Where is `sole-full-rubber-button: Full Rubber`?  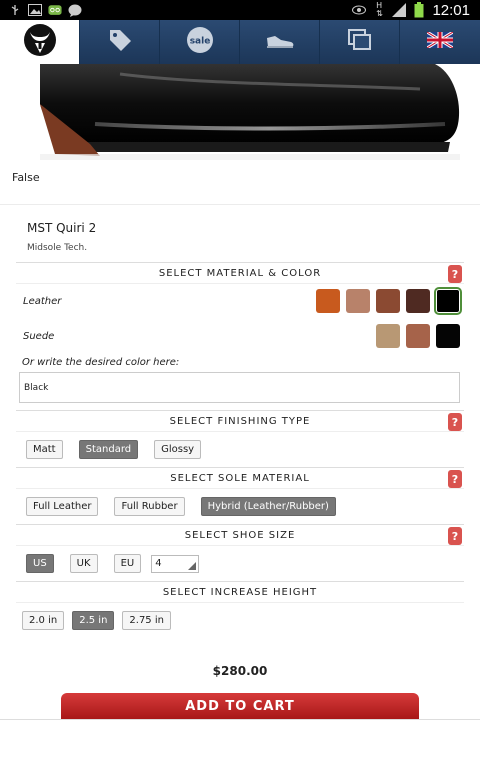 sole-full-rubber-button: Full Rubber is located at coordinates (149, 506).